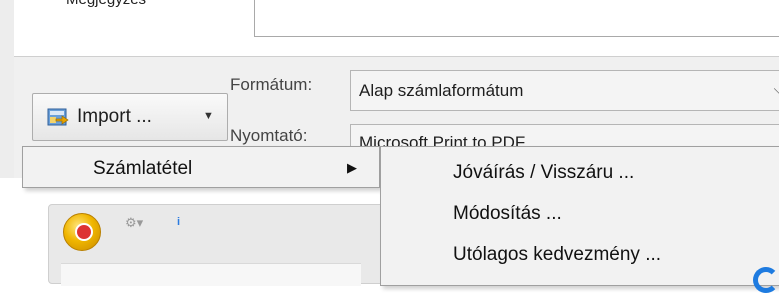 The image size is (779, 293). What do you see at coordinates (516, 18) in the screenshot?
I see `top-text-field` at bounding box center [516, 18].